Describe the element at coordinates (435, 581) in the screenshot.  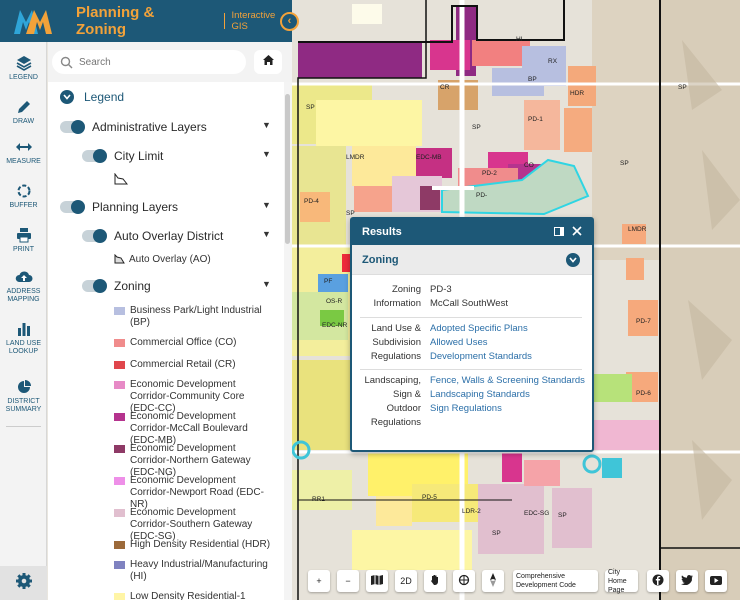
I see `pan-button` at that location.